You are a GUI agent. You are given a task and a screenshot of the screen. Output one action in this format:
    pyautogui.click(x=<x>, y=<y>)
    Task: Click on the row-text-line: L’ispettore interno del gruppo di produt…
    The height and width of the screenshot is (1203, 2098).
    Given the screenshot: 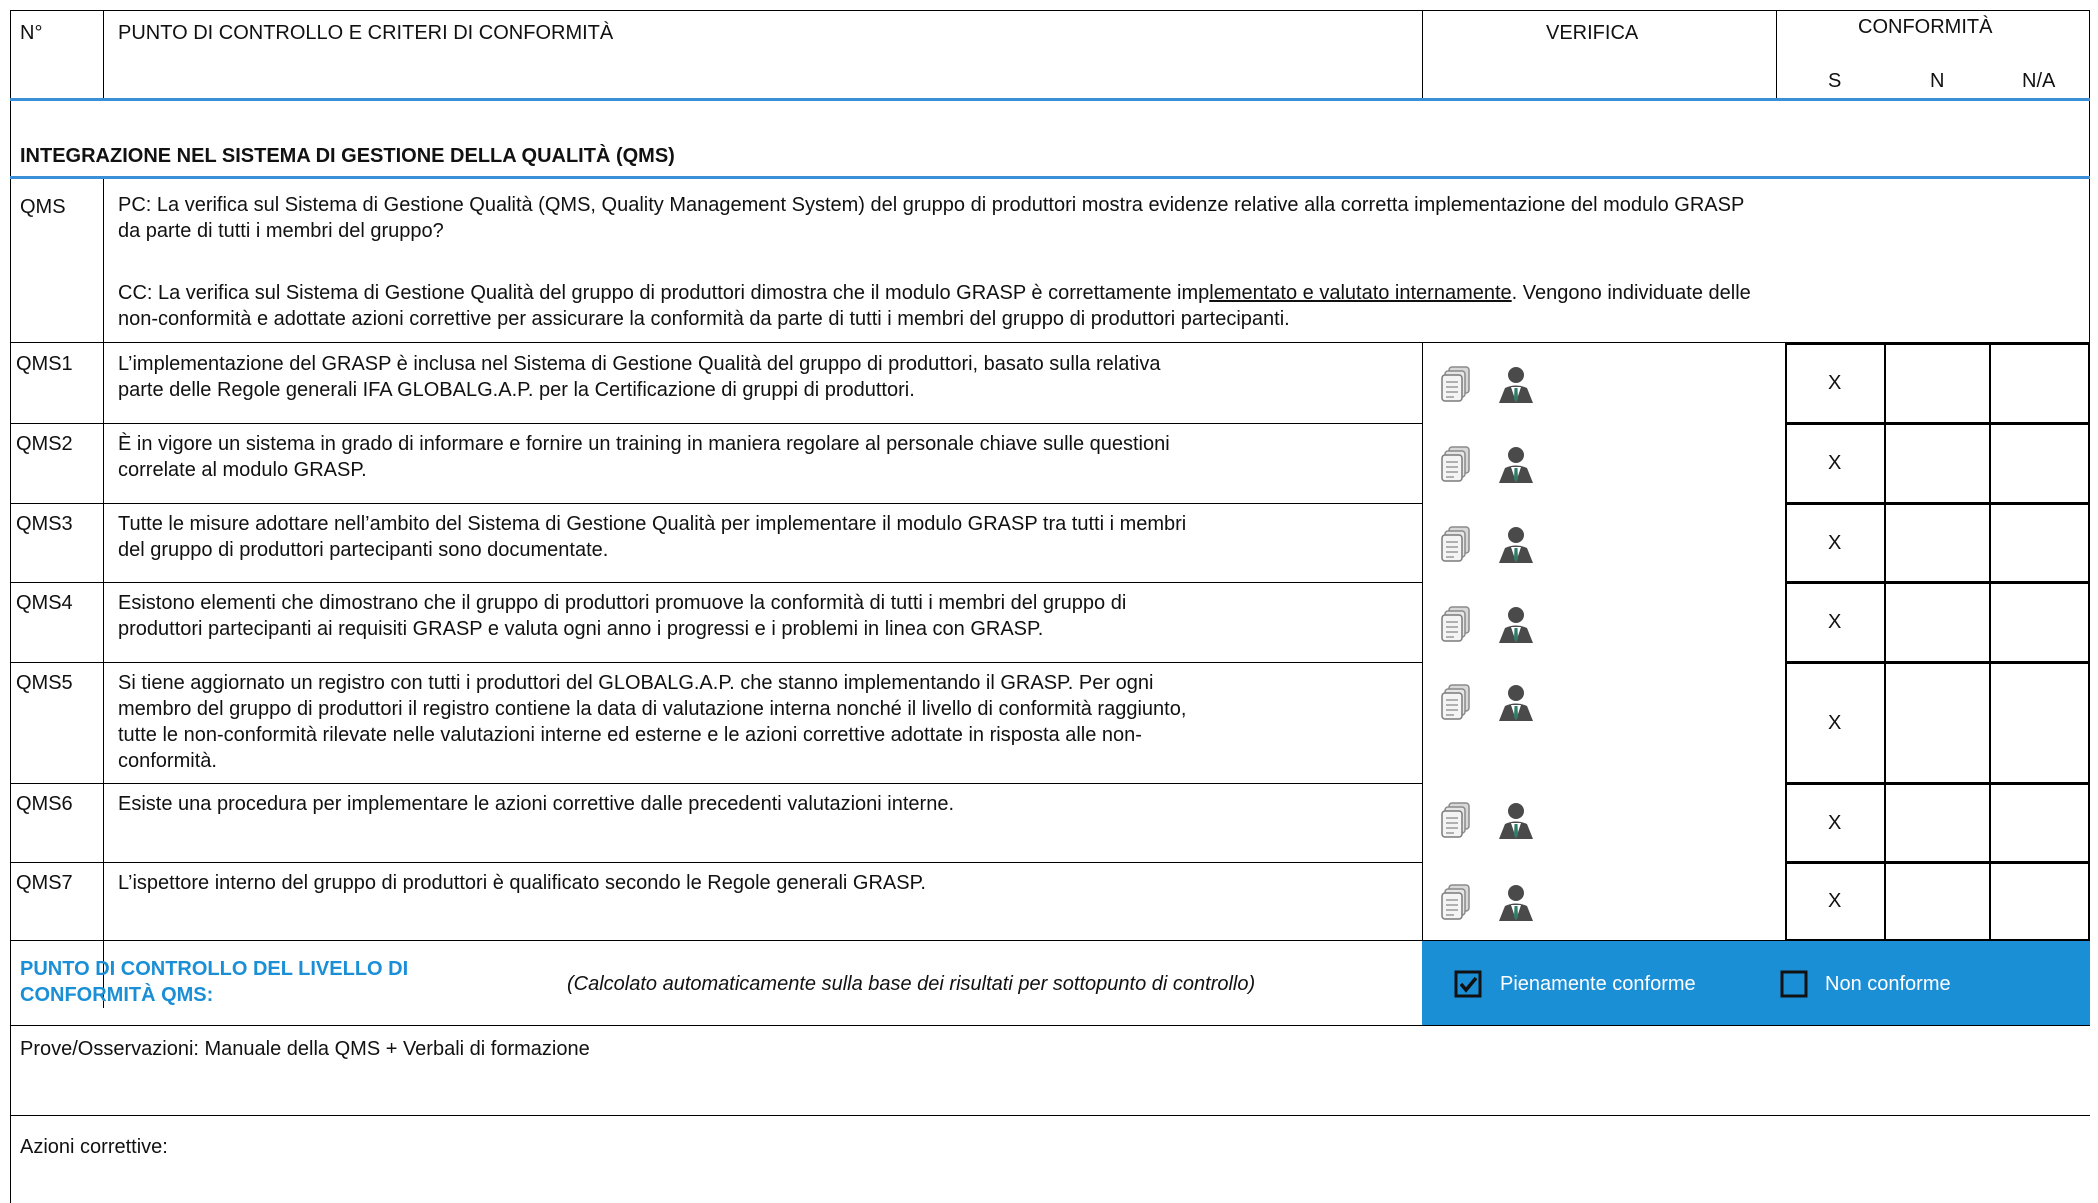 What is the action you would take?
    pyautogui.click(x=522, y=883)
    